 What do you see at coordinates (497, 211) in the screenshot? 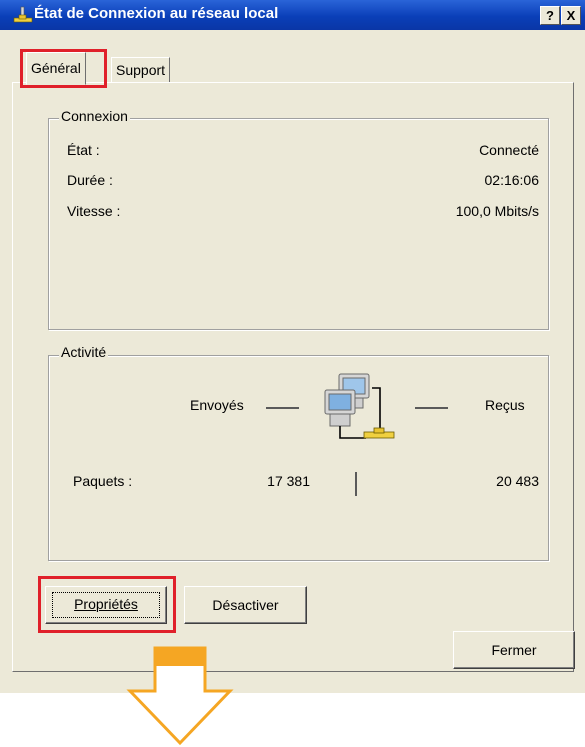
I see `speed-value: 100,0 Mbits/s` at bounding box center [497, 211].